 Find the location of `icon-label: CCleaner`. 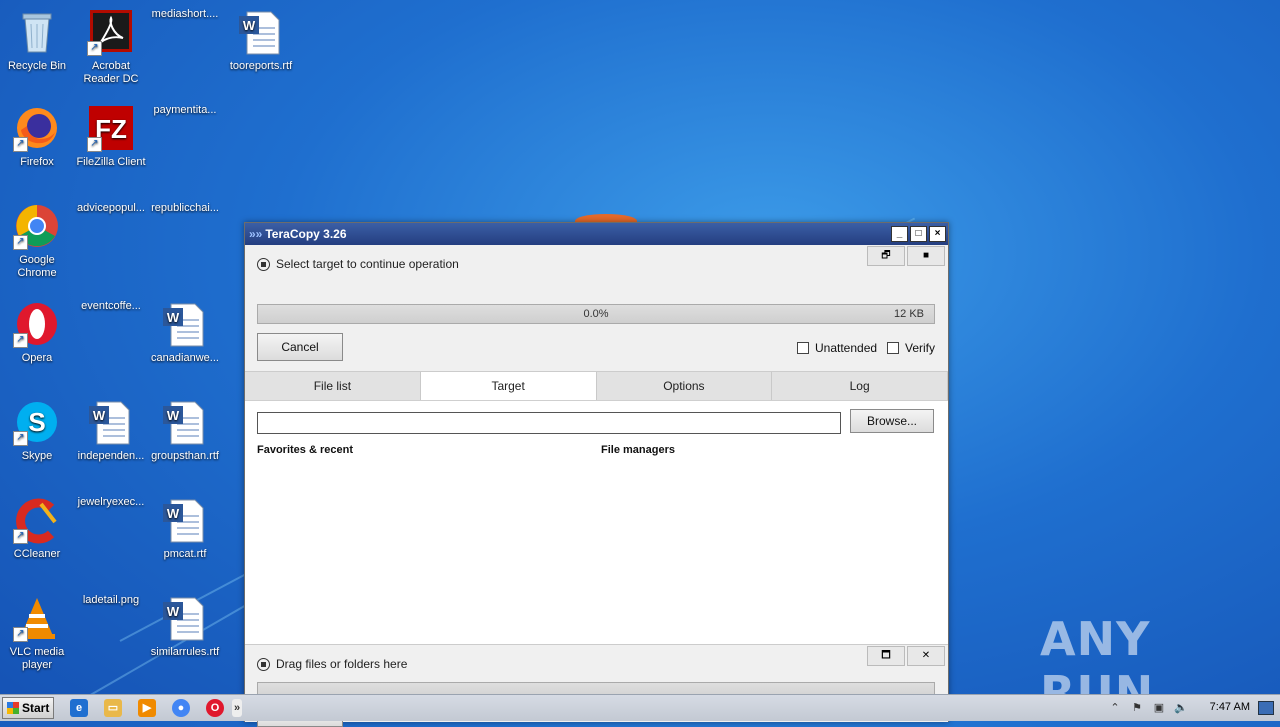

icon-label: CCleaner is located at coordinates (37, 554).